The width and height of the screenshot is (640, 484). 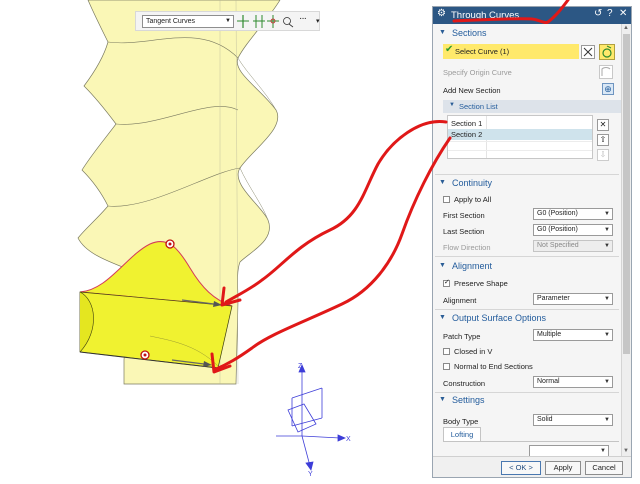 I want to click on patch-type-dropdown: Multiple ▼, so click(x=573, y=335).